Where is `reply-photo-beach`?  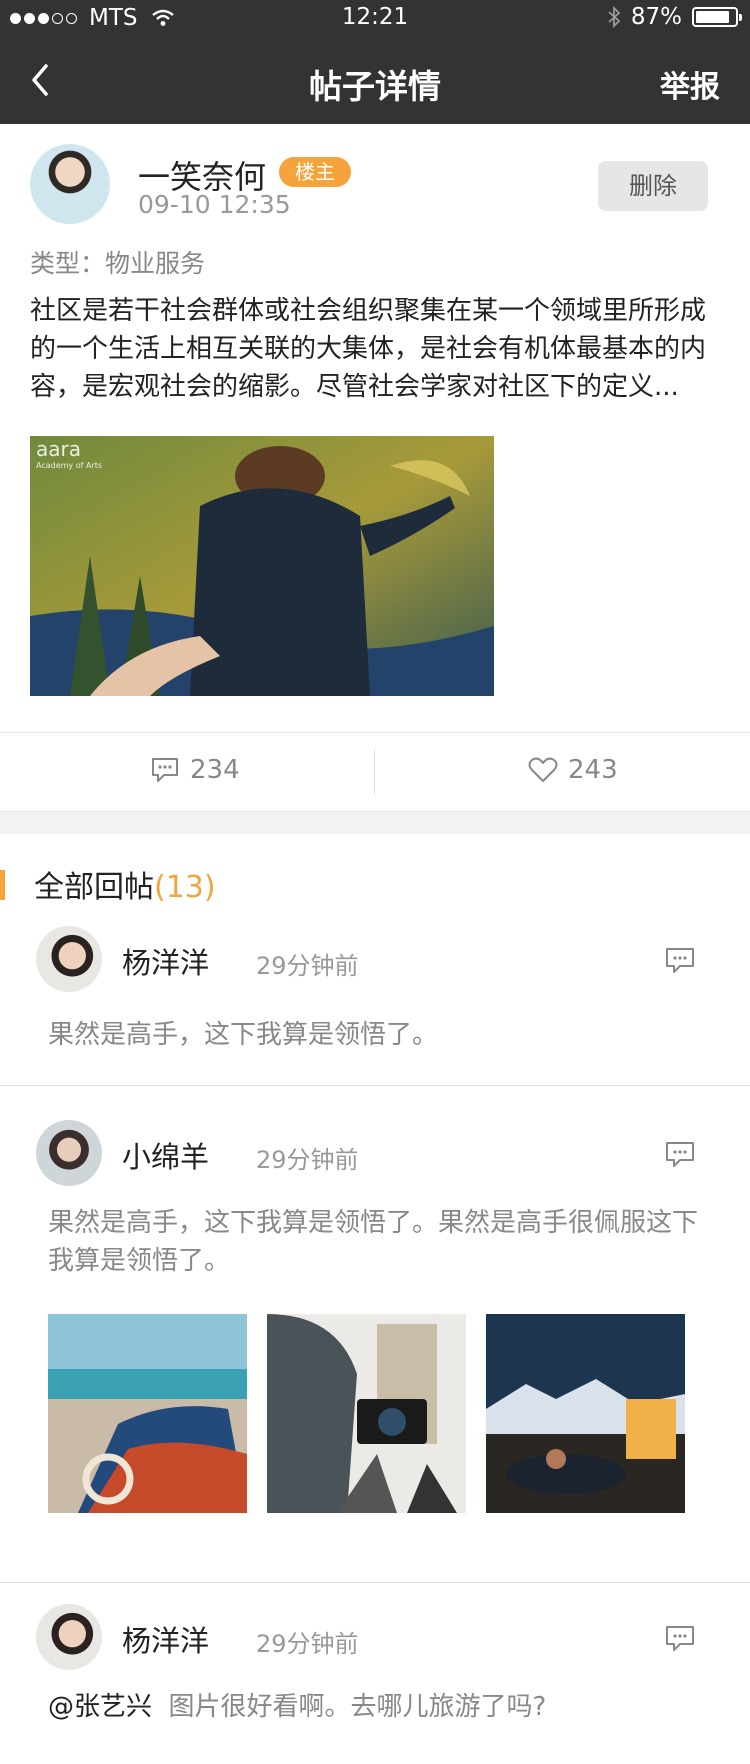 reply-photo-beach is located at coordinates (147, 1413).